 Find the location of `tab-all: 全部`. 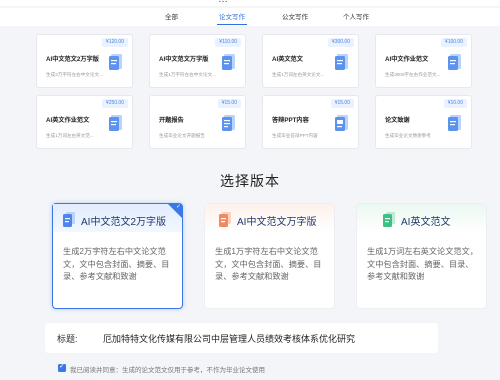

tab-all: 全部 is located at coordinates (171, 16).